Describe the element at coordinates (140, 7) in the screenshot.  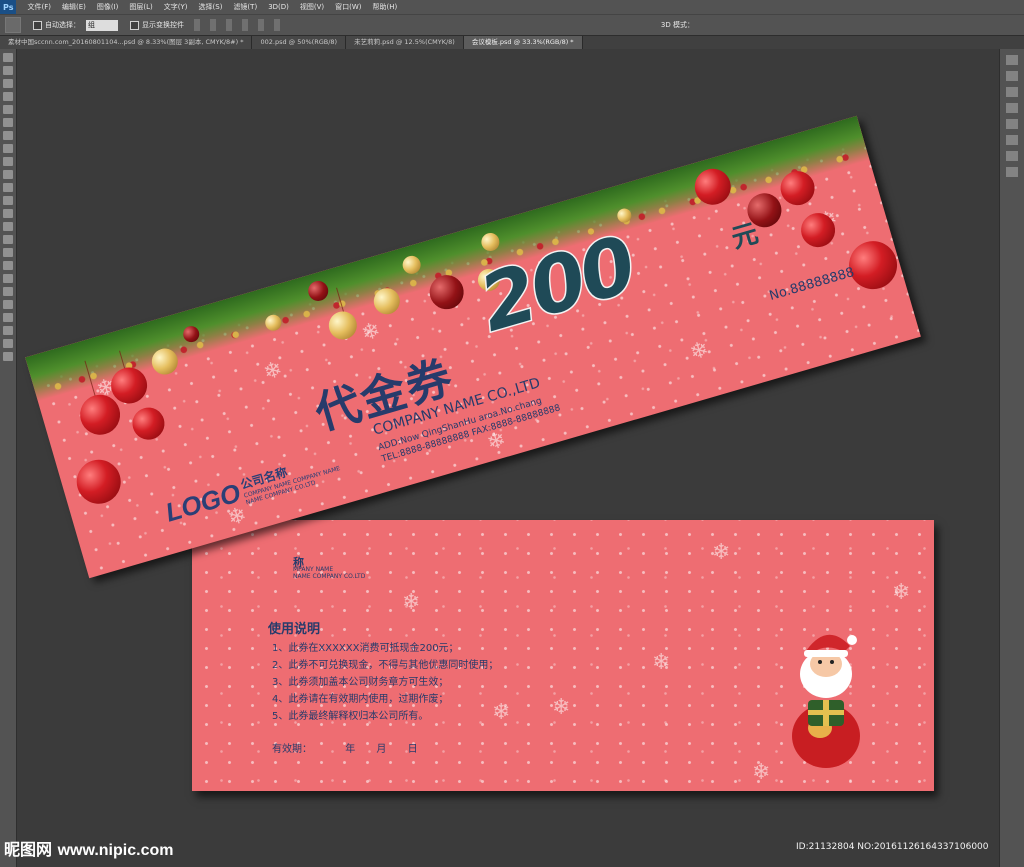
I see `menu-layer: 图层(L)` at that location.